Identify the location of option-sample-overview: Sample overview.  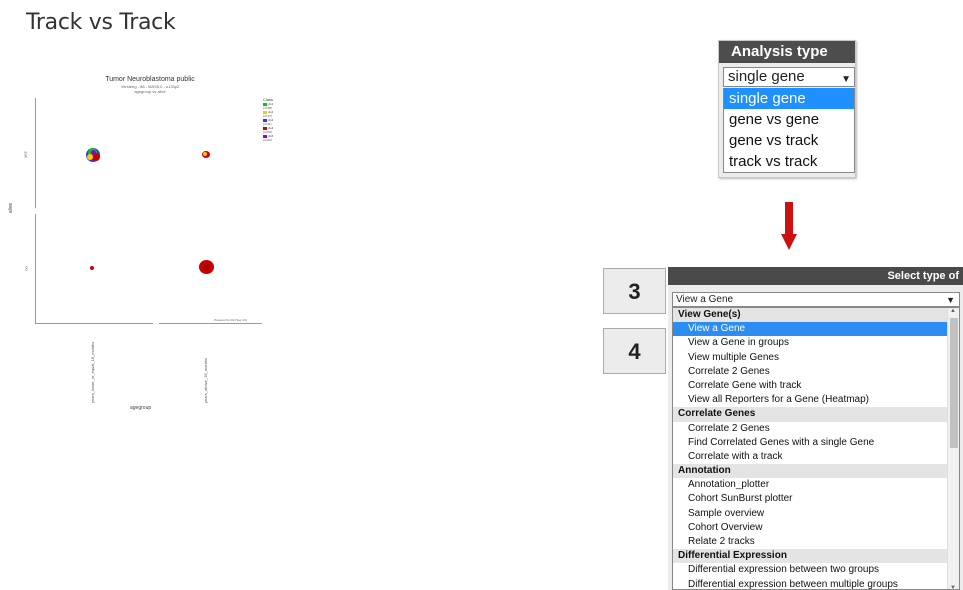
(816, 514).